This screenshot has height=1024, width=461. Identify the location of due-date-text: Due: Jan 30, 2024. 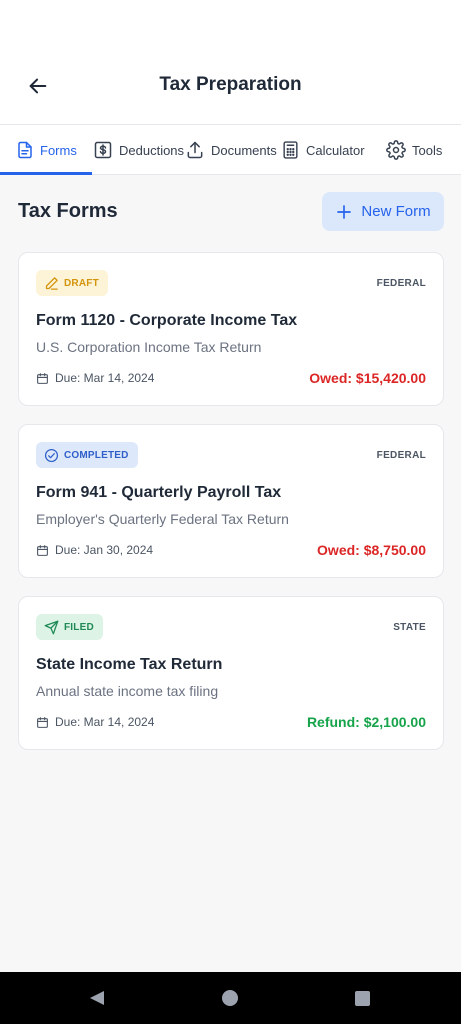
(104, 550).